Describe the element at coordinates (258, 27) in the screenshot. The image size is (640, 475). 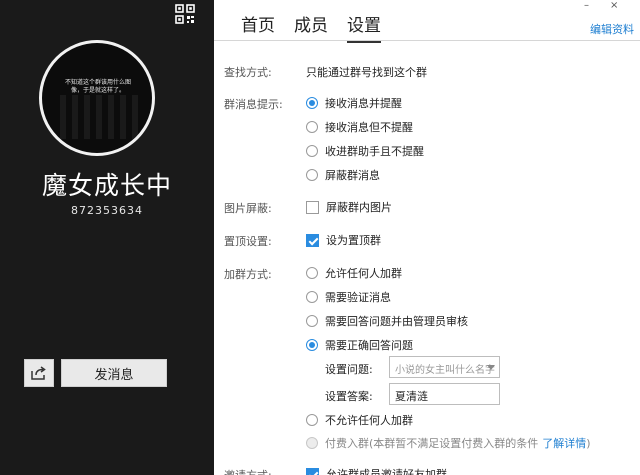
I see `tab-home: 首页` at that location.